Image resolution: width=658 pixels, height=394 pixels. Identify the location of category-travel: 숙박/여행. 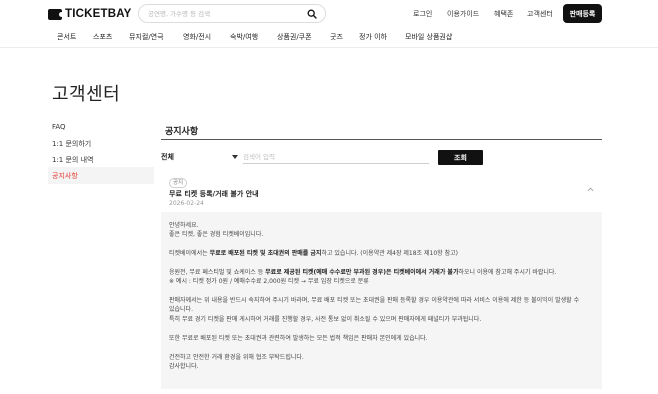
(244, 37).